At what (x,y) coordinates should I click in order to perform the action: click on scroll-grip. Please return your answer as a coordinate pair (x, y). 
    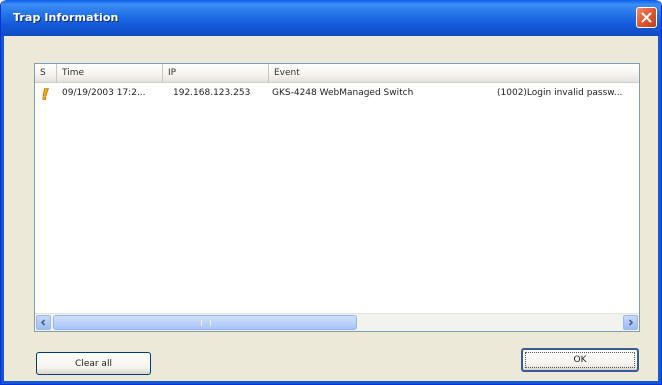
    Looking at the image, I should click on (206, 323).